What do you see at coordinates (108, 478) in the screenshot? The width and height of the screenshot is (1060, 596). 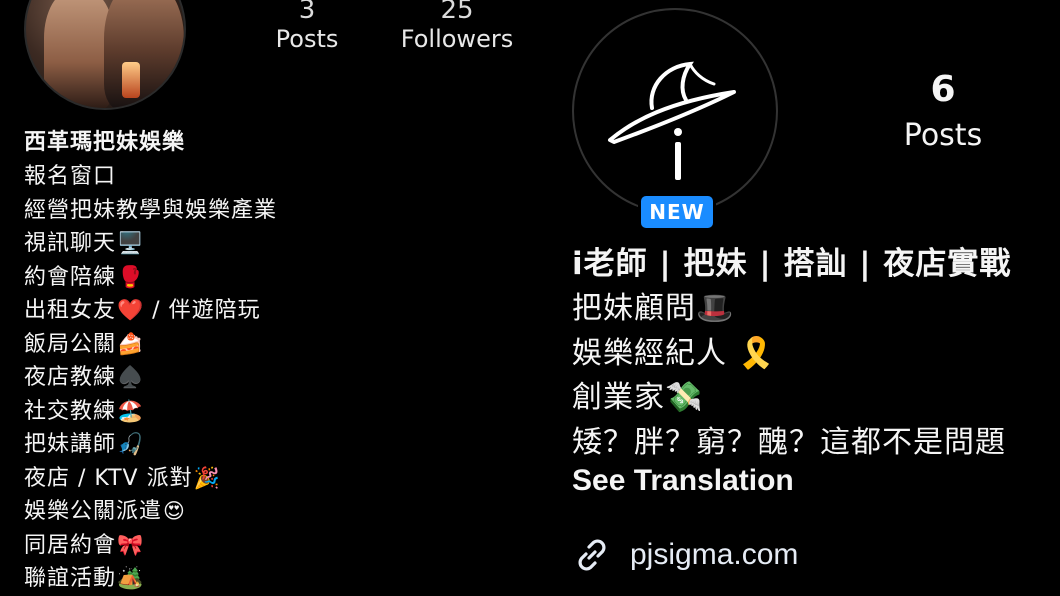 I see `bio-text: 夜店 / KTV 派對` at bounding box center [108, 478].